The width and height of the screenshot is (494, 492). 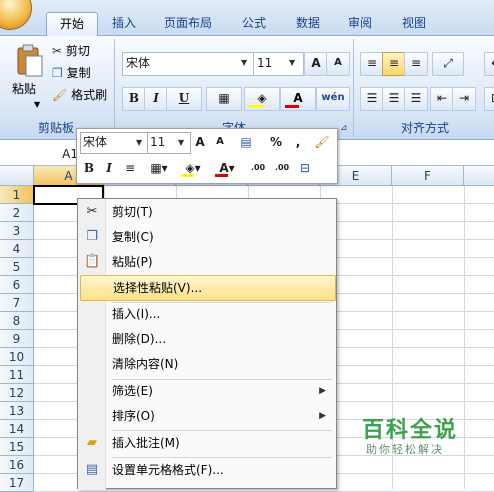 I want to click on increase-indent-icon: ⇥, so click(x=464, y=99).